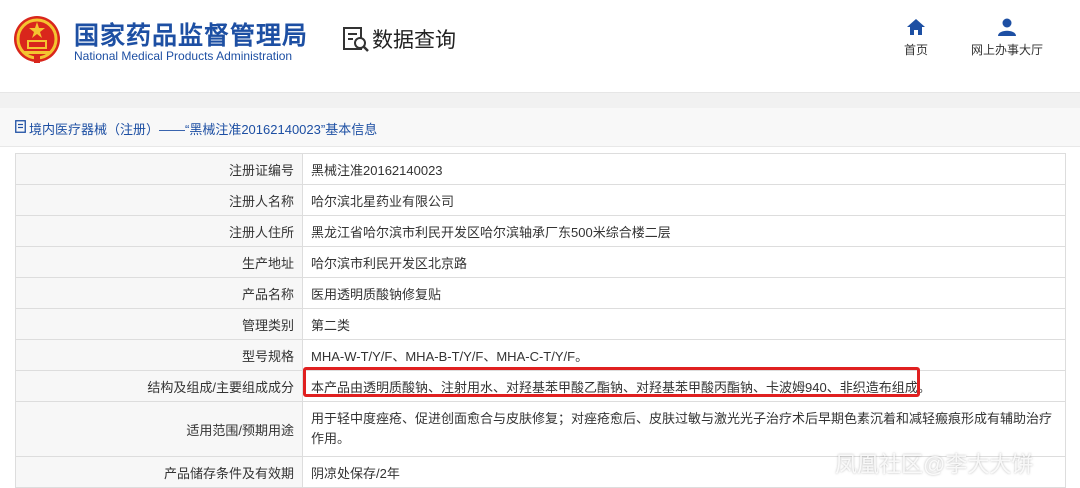  Describe the element at coordinates (540, 127) in the screenshot. I see `record-title-bar: 境内医疗器械（注册）——“黑械注准20162140023”基本信息` at that location.